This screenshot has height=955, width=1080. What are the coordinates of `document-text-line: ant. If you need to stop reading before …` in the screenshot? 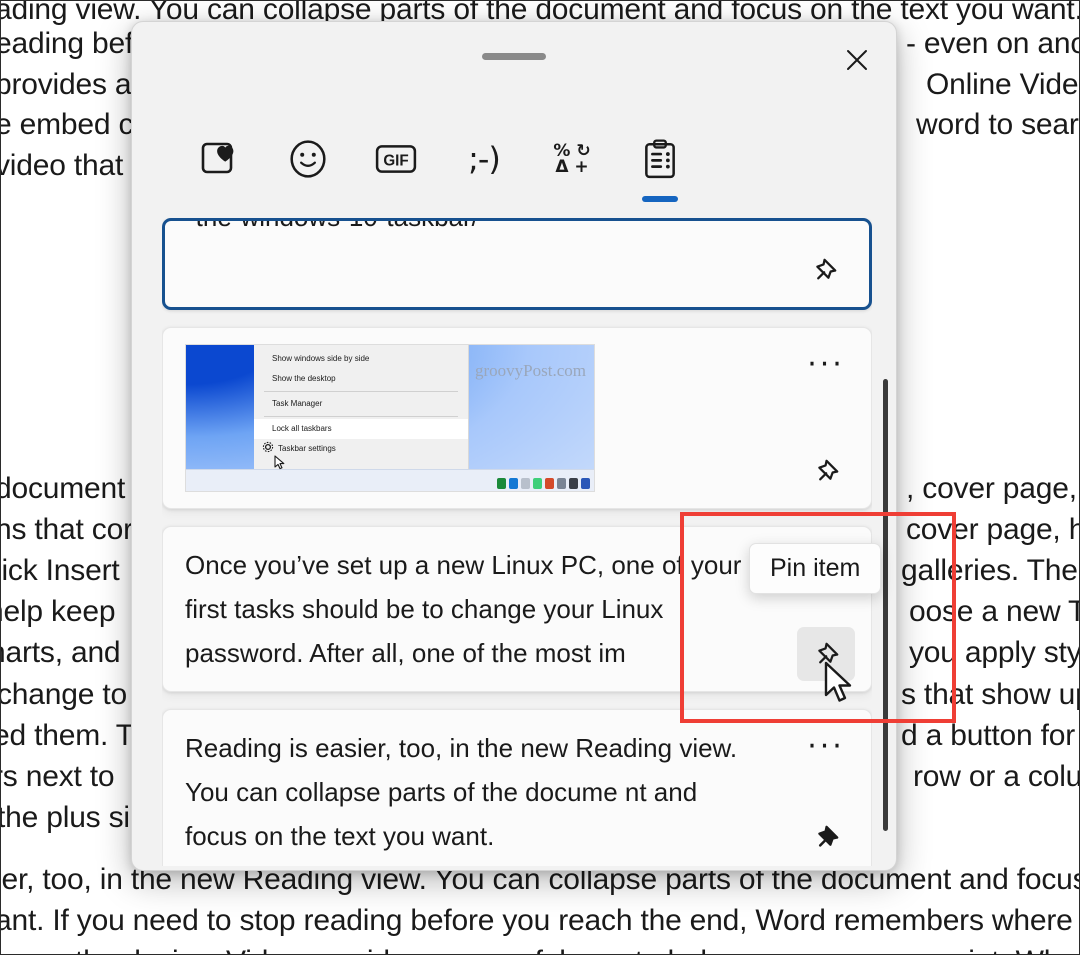 It's located at (540, 920).